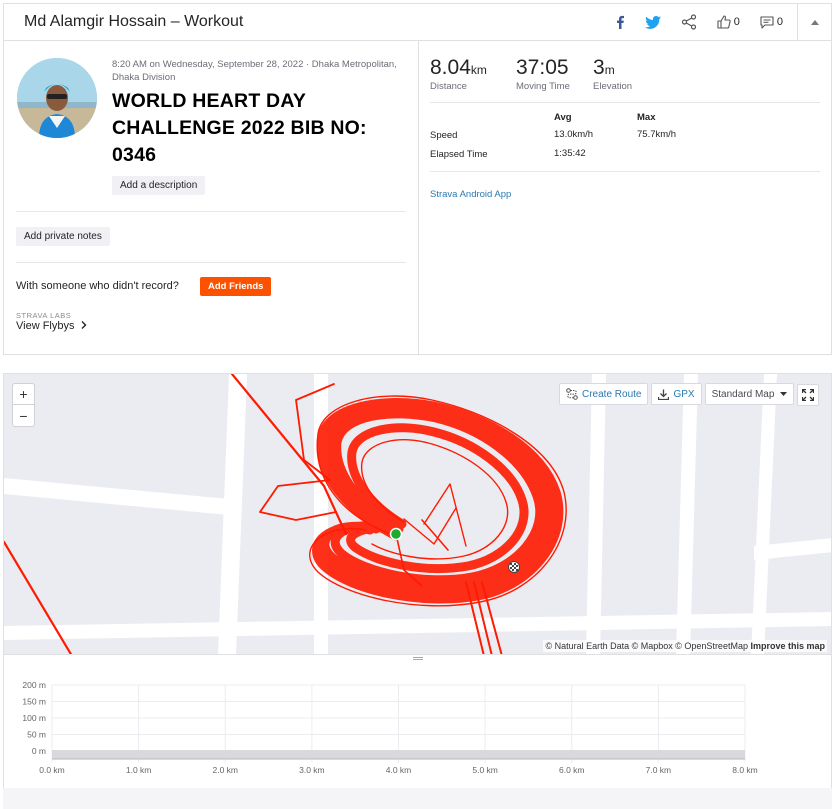  I want to click on x-tick-label: 8.0 km, so click(745, 770).